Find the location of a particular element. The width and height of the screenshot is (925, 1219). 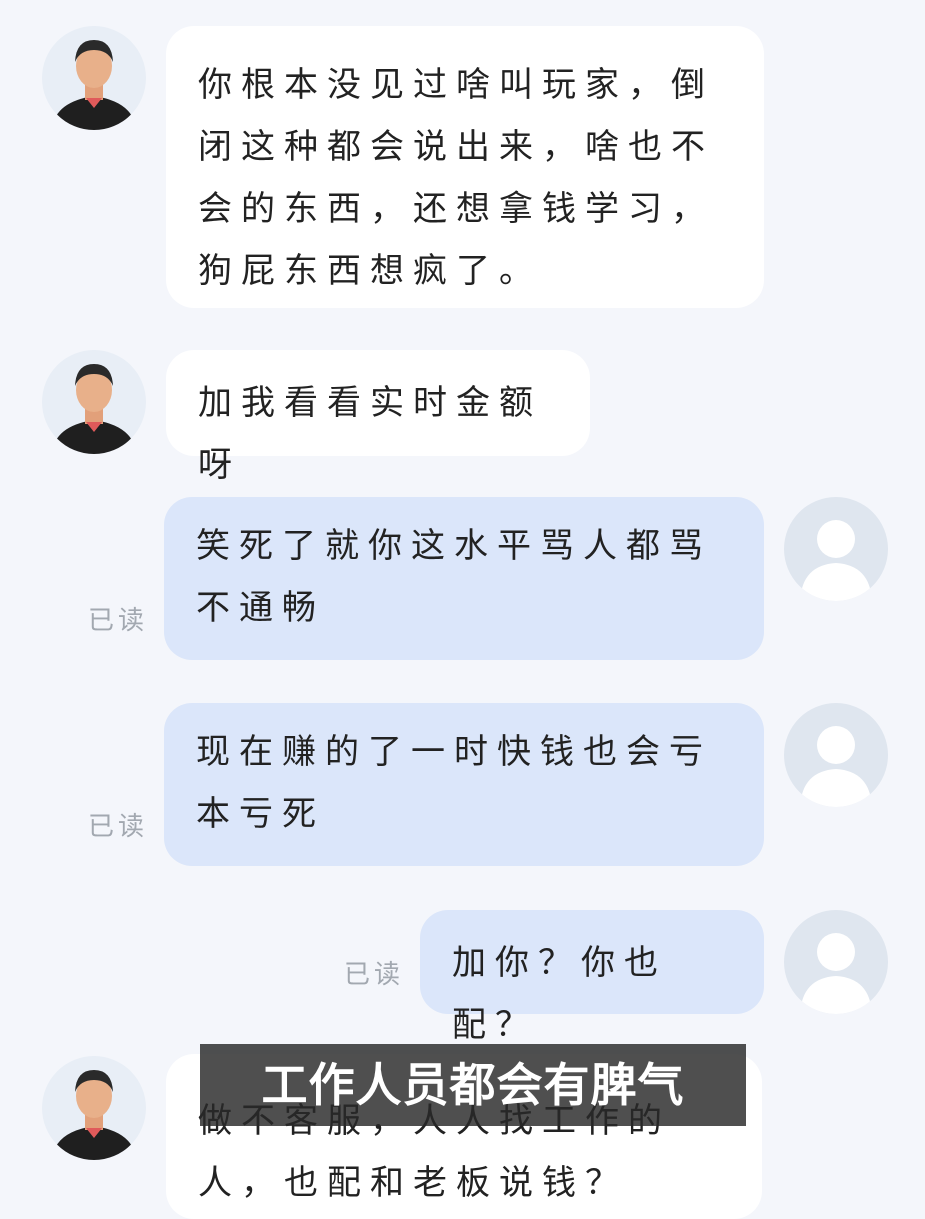

message-text: 现在赚的了一时快钱也会亏本亏死 is located at coordinates (454, 783).